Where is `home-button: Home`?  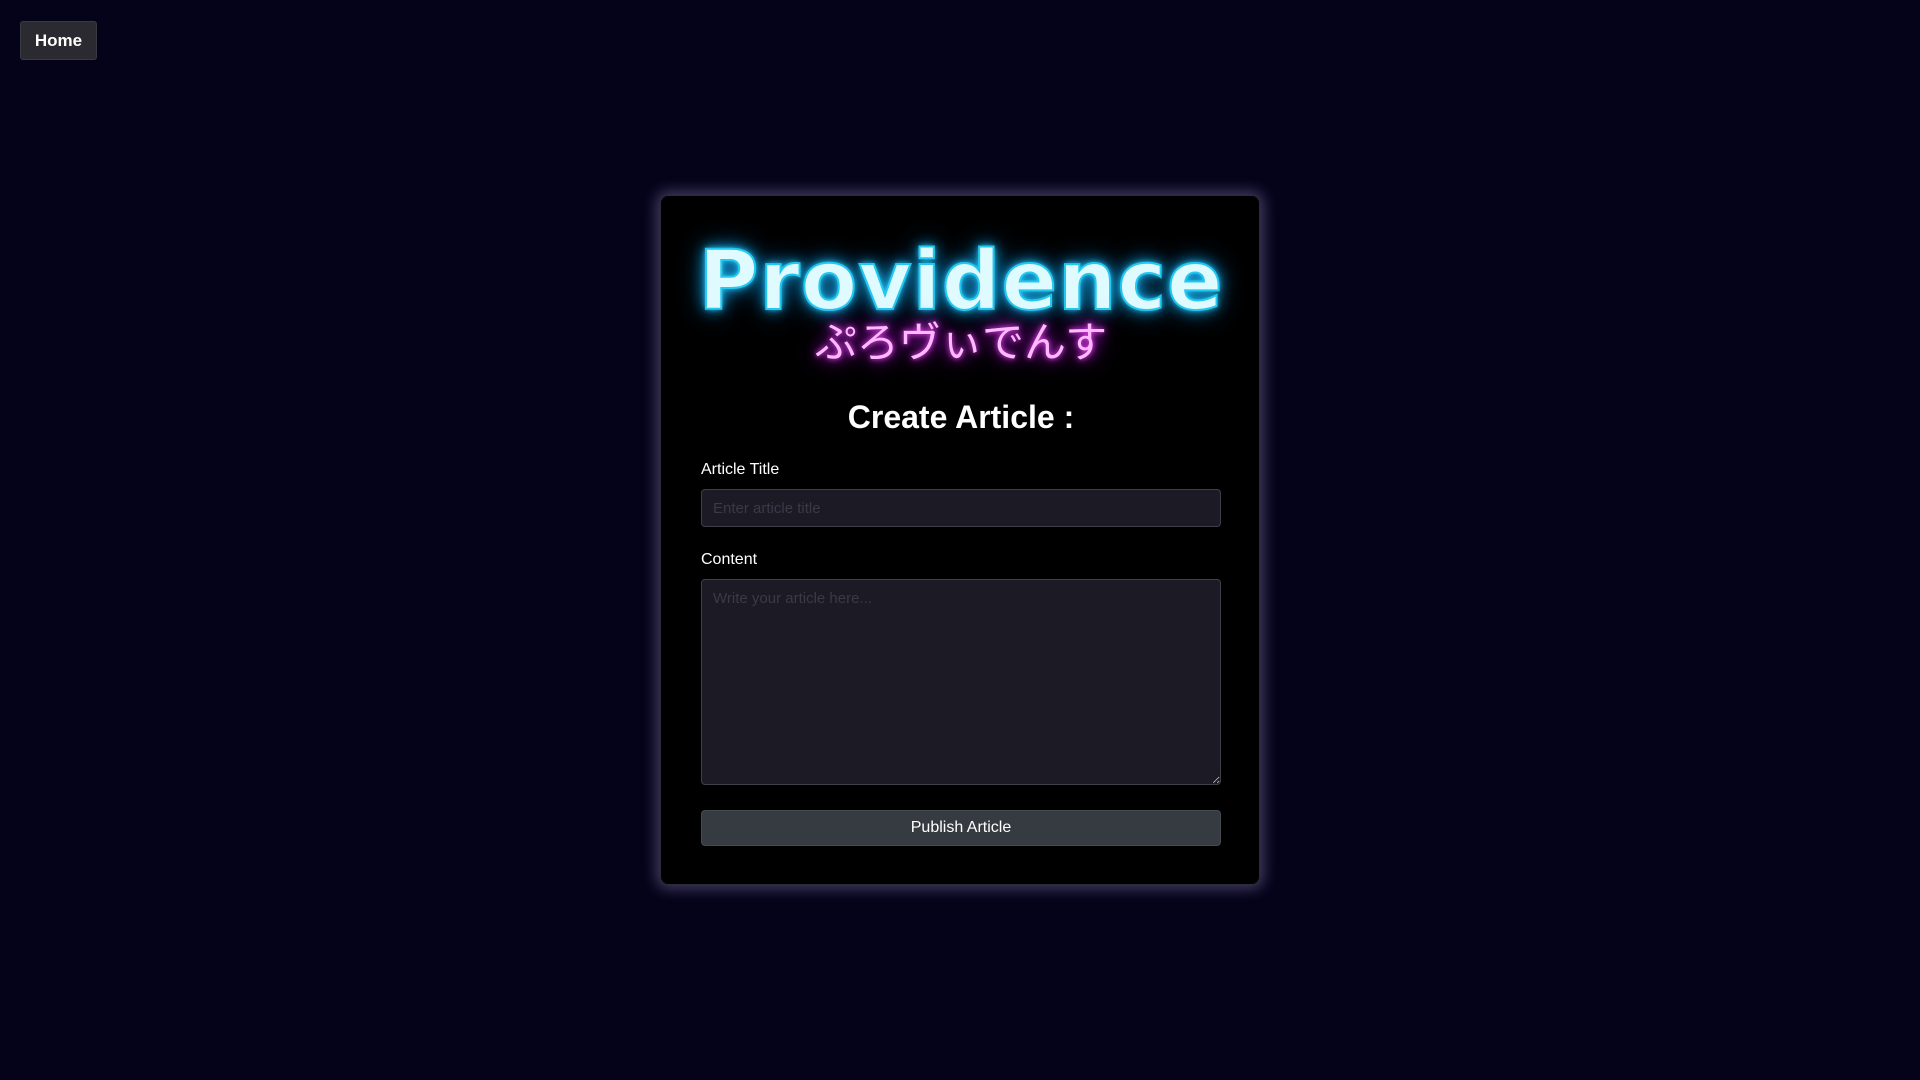 home-button: Home is located at coordinates (58, 40).